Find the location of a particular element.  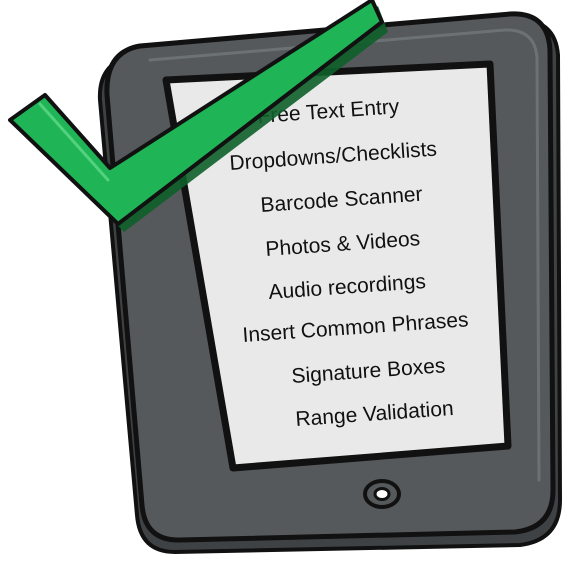

home-button-icon is located at coordinates (382, 494).